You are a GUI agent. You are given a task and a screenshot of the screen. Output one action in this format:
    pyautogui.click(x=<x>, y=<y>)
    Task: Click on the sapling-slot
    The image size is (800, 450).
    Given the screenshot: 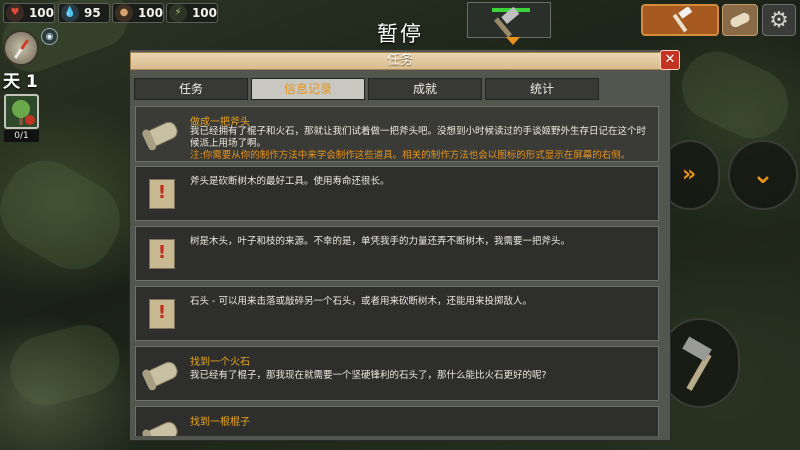 What is the action you would take?
    pyautogui.click(x=21, y=111)
    